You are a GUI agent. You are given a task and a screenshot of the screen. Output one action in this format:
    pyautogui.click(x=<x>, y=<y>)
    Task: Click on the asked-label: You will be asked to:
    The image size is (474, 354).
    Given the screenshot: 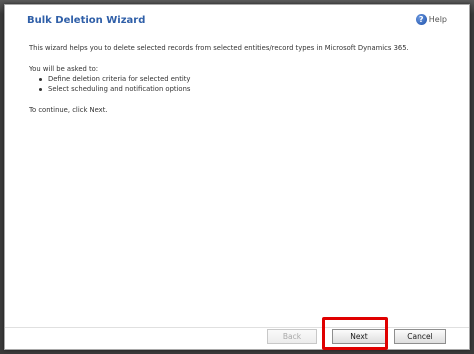 What is the action you would take?
    pyautogui.click(x=64, y=69)
    